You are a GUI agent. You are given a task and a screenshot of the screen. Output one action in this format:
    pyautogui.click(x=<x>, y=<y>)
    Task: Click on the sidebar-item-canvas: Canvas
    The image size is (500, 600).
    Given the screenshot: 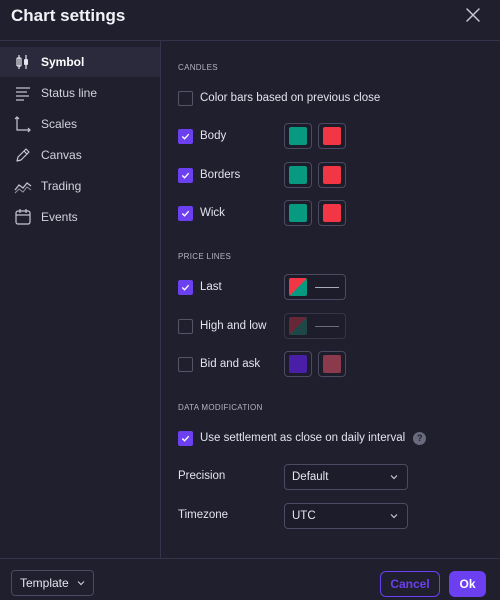 What is the action you would take?
    pyautogui.click(x=80, y=155)
    